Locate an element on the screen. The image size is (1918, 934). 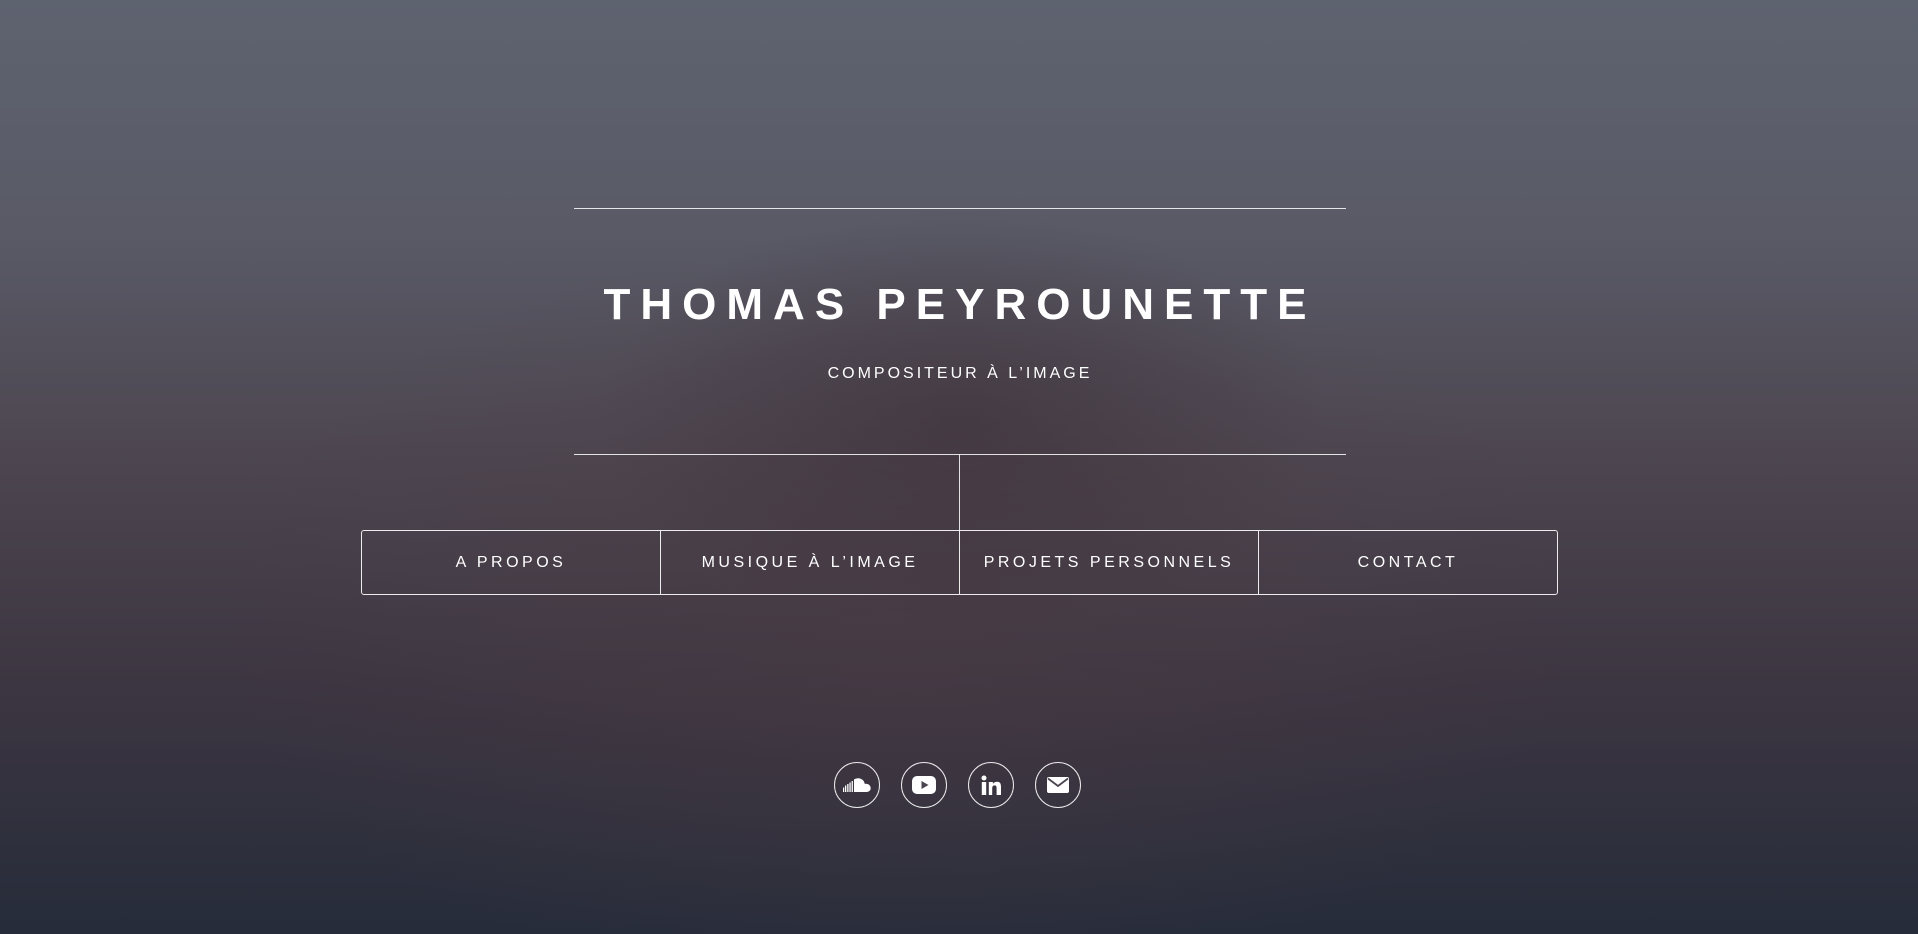
soundcloud-link is located at coordinates (857, 785).